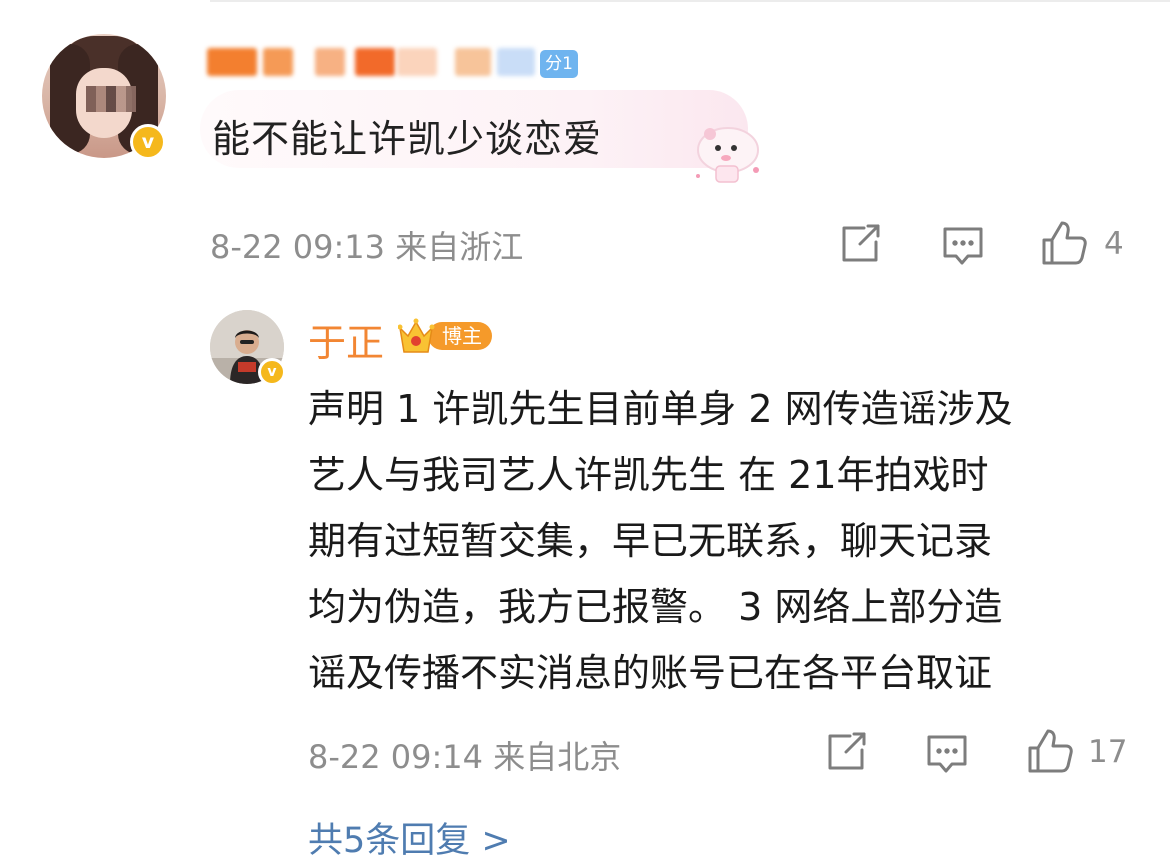 This screenshot has height=867, width=1170. Describe the element at coordinates (346, 339) in the screenshot. I see `reply-author-name: 于正` at that location.